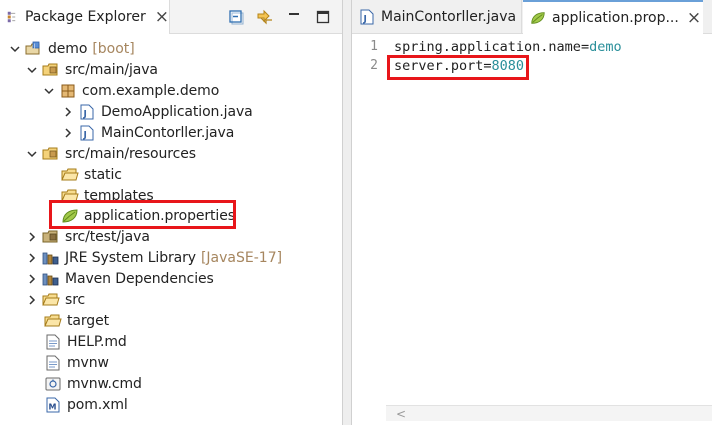  I want to click on tree-item-label: target, so click(88, 320).